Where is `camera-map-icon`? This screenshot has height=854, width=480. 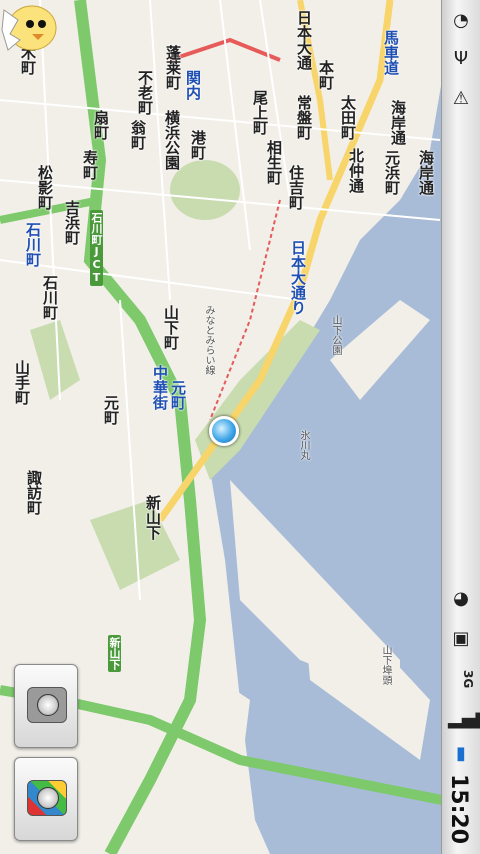 camera-map-icon is located at coordinates (47, 798).